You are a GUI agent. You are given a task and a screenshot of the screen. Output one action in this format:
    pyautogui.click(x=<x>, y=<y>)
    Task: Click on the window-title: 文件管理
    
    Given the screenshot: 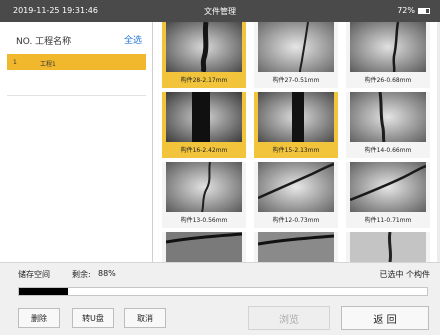 What is the action you would take?
    pyautogui.click(x=220, y=11)
    